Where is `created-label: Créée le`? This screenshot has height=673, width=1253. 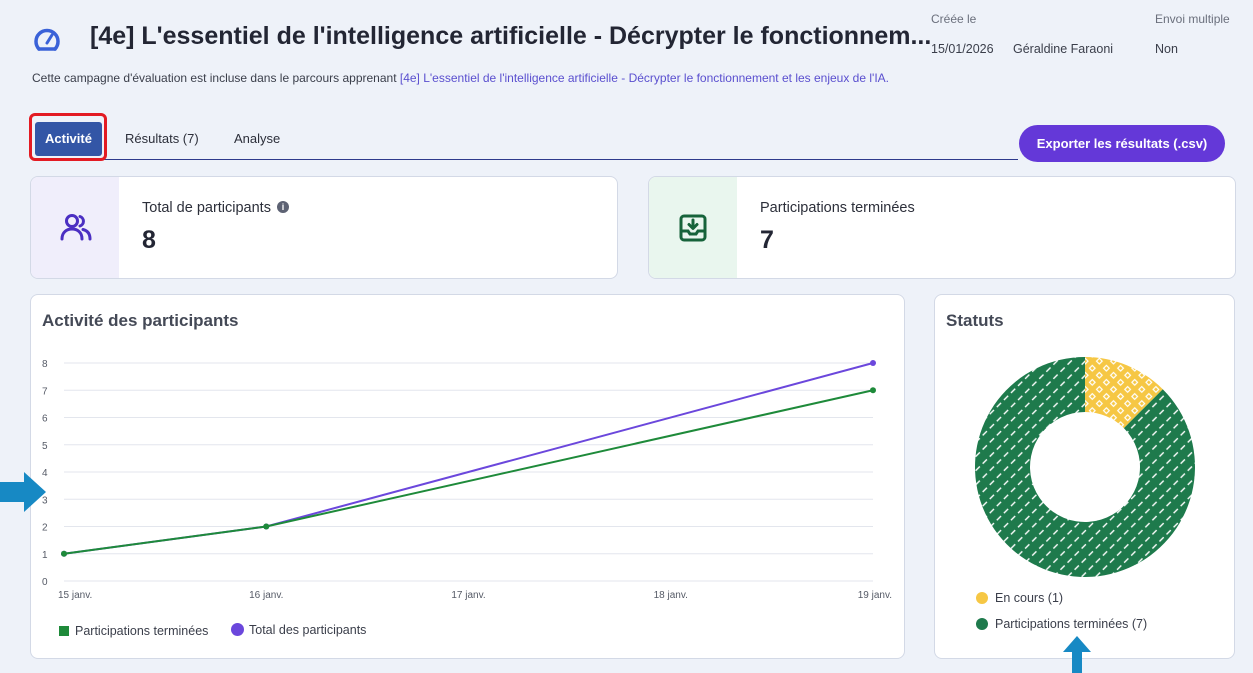 created-label: Créée le is located at coordinates (954, 19).